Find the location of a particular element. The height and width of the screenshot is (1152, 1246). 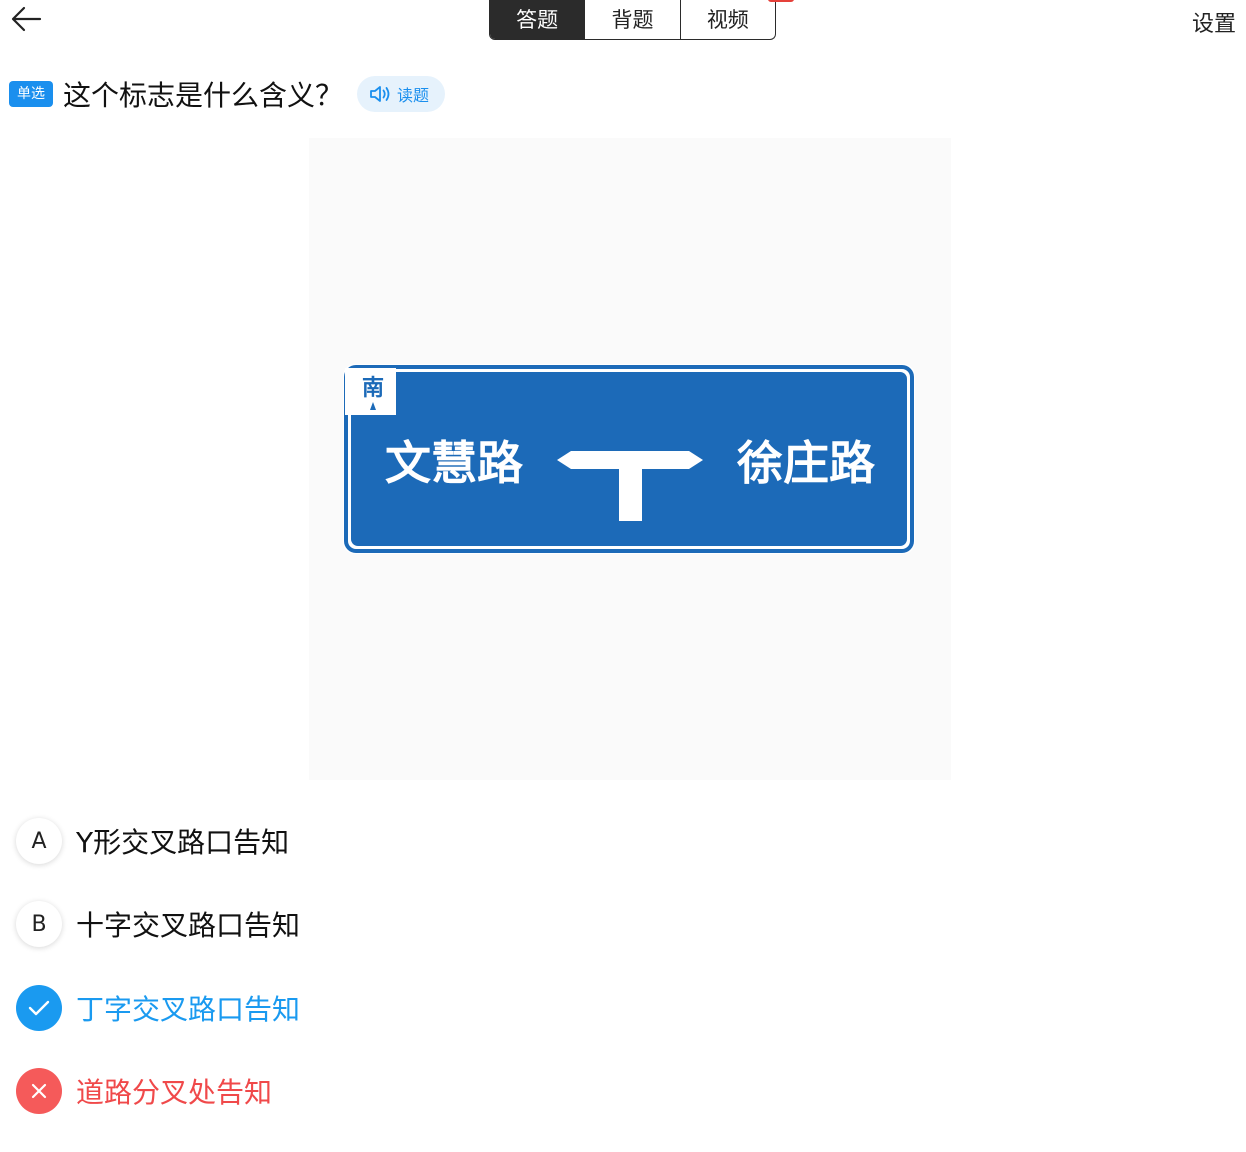

option-a-marker: A is located at coordinates (39, 841).